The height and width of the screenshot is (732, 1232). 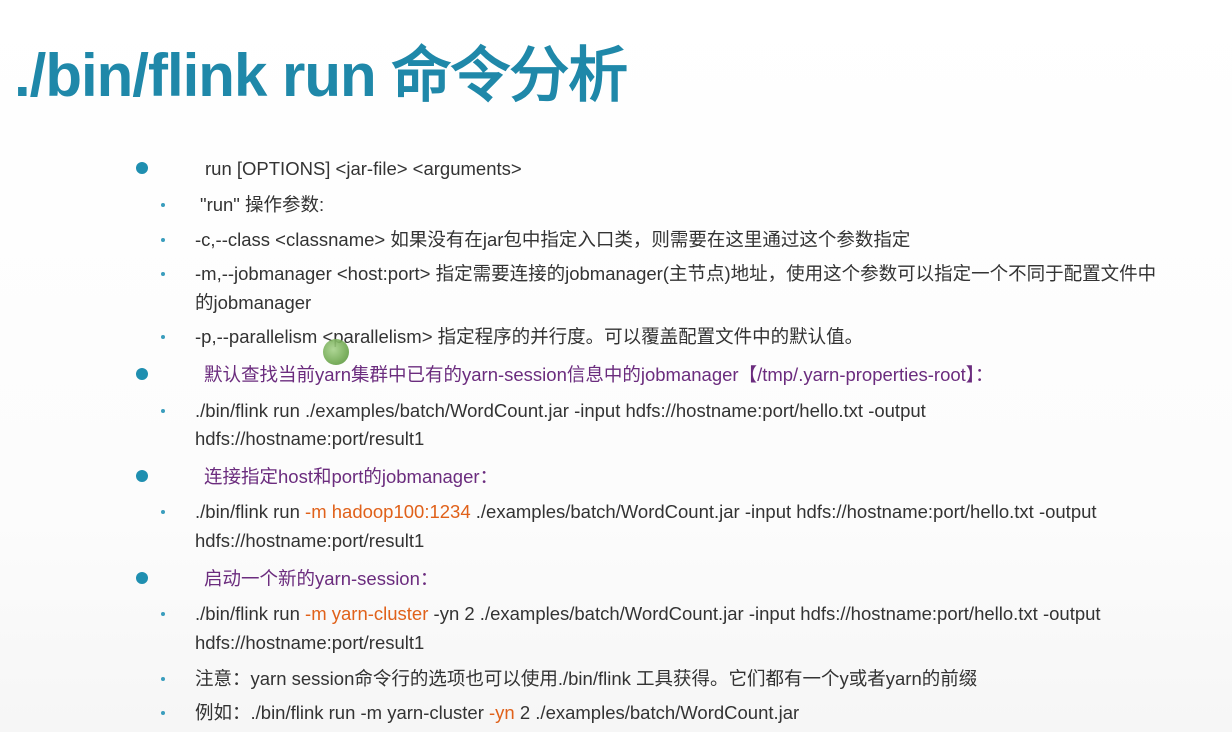 I want to click on command-highlight: -m hadoop100:1234, so click(x=388, y=511).